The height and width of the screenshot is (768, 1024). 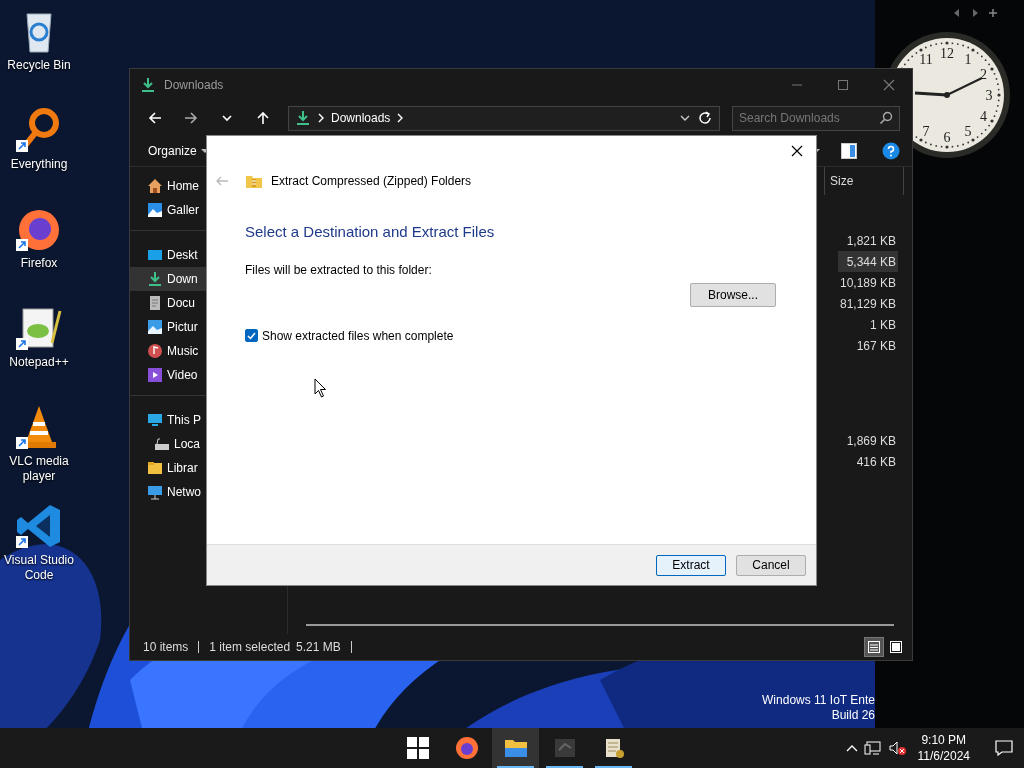 What do you see at coordinates (968, 59) in the screenshot?
I see `clock-numeral: 1` at bounding box center [968, 59].